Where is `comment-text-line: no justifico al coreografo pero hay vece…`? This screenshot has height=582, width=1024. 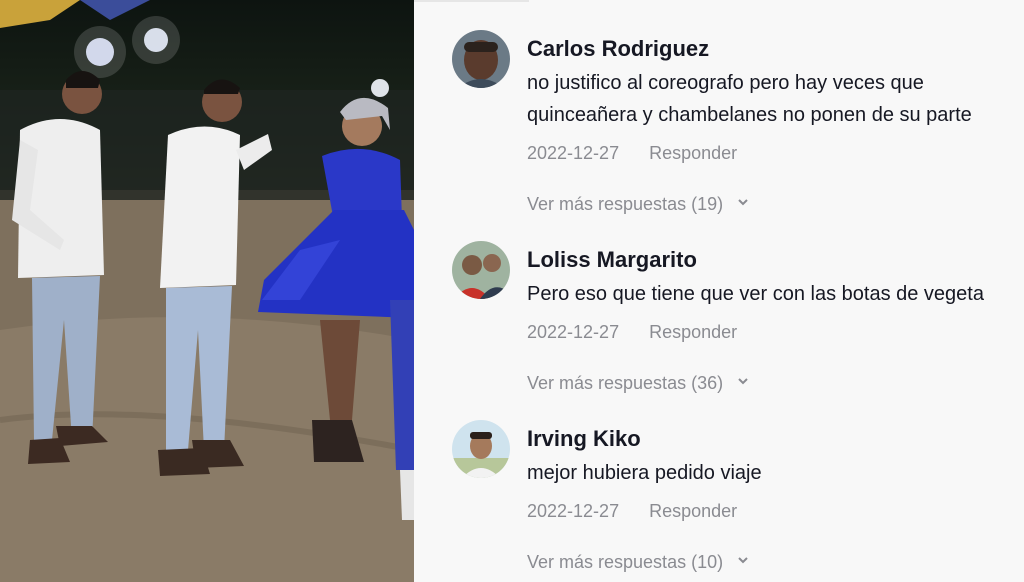 comment-text-line: no justifico al coreografo pero hay vece… is located at coordinates (725, 83).